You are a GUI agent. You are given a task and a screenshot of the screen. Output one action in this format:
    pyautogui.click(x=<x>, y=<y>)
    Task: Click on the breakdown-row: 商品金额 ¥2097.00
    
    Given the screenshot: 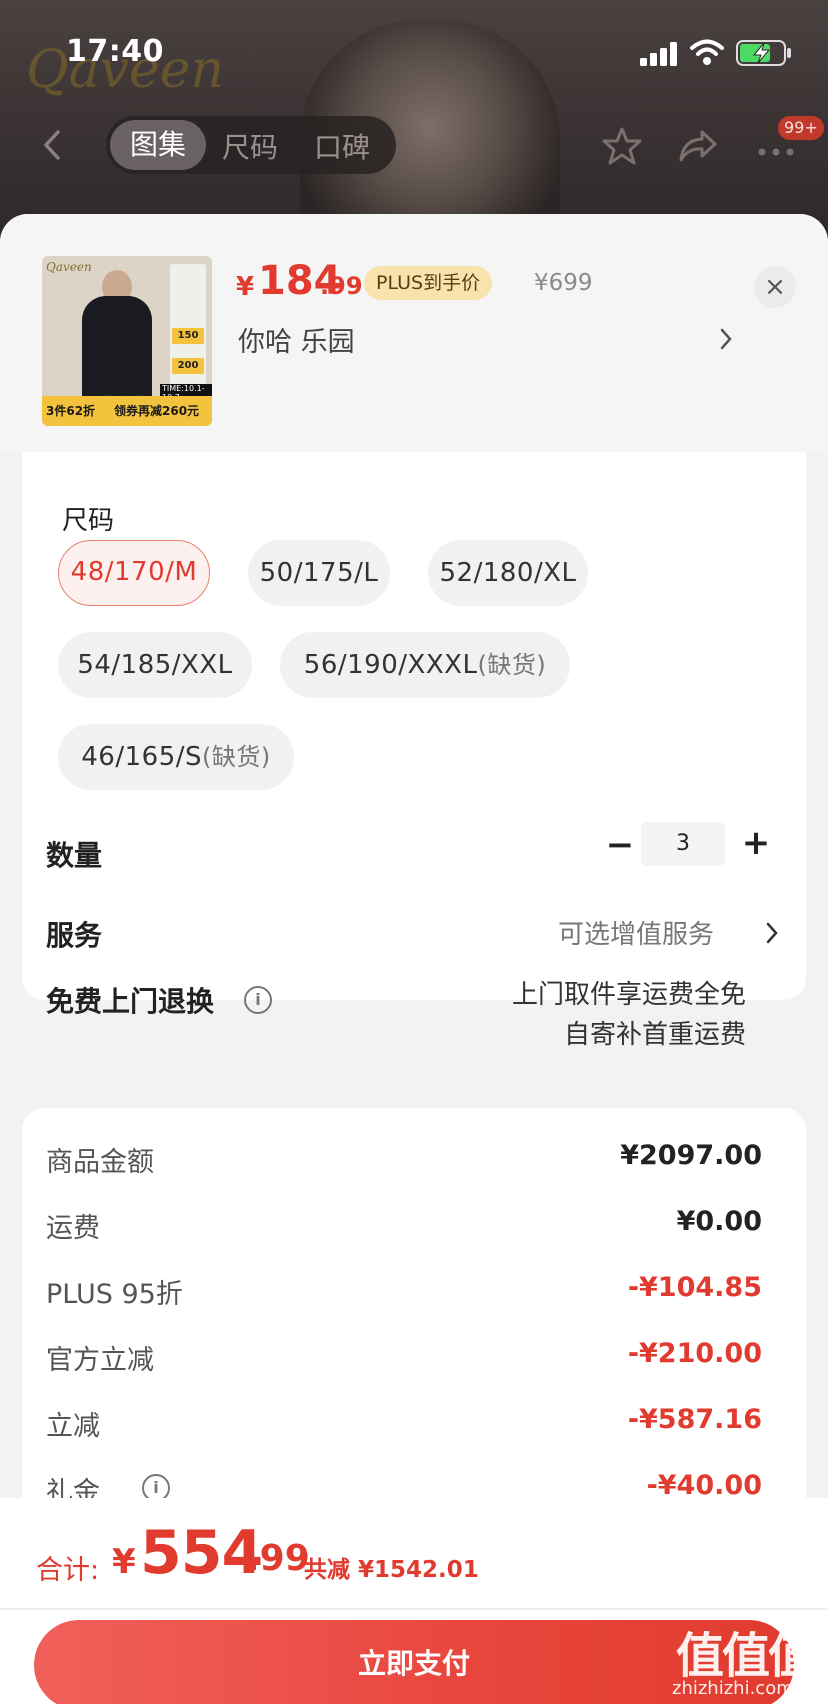 What is the action you would take?
    pyautogui.click(x=404, y=1160)
    